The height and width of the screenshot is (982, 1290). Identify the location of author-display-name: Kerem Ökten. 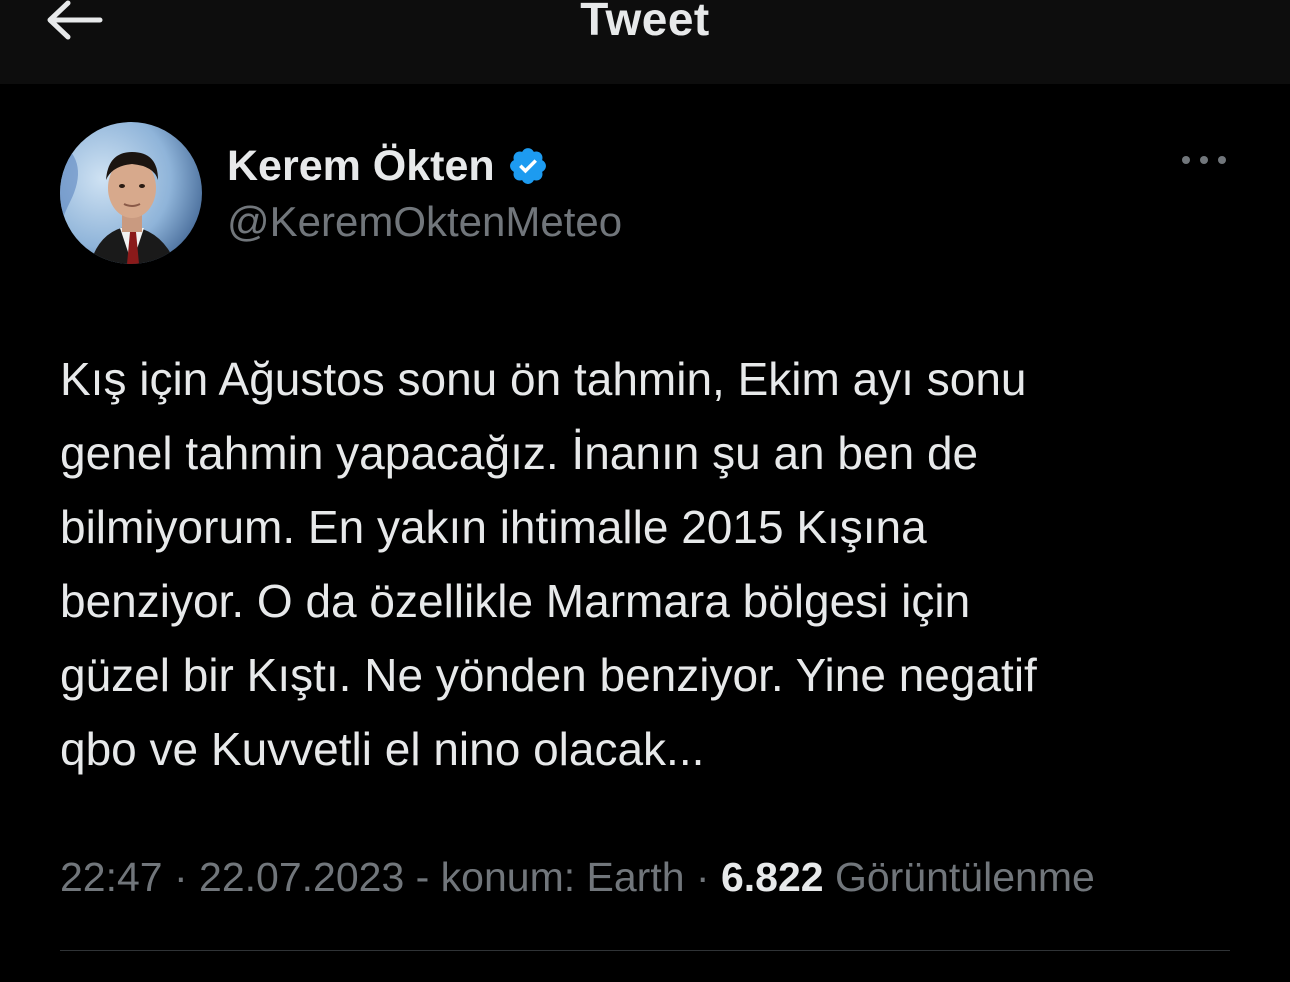
(361, 166).